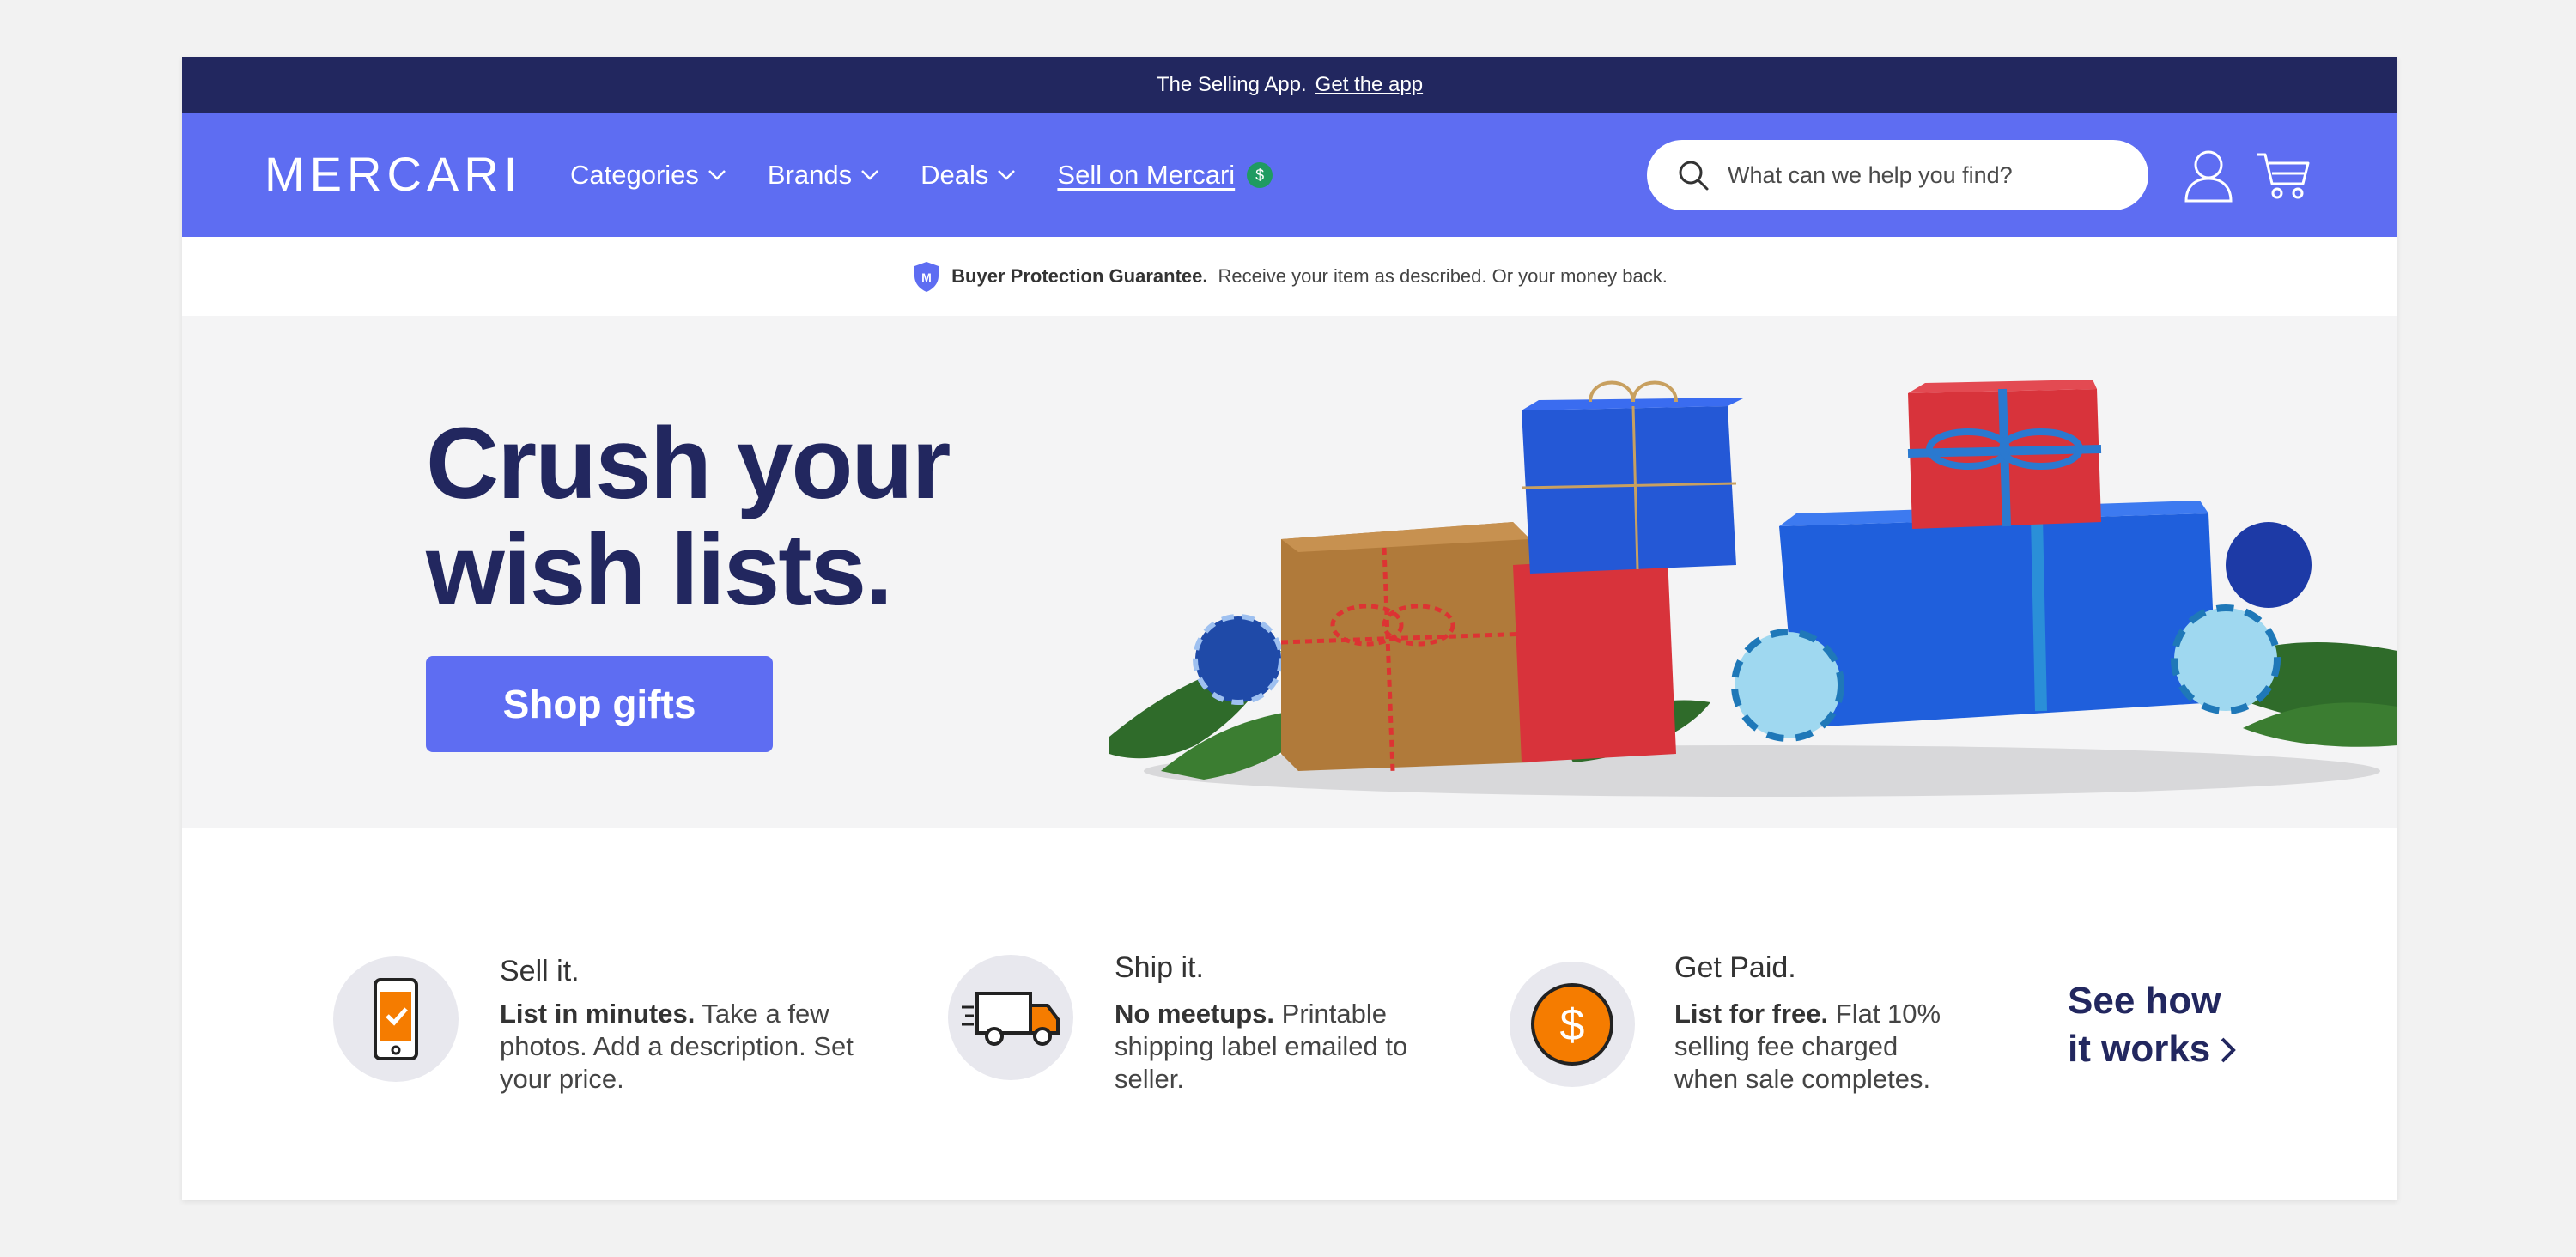 Image resolution: width=2576 pixels, height=1257 pixels. I want to click on truck-icon, so click(1011, 1019).